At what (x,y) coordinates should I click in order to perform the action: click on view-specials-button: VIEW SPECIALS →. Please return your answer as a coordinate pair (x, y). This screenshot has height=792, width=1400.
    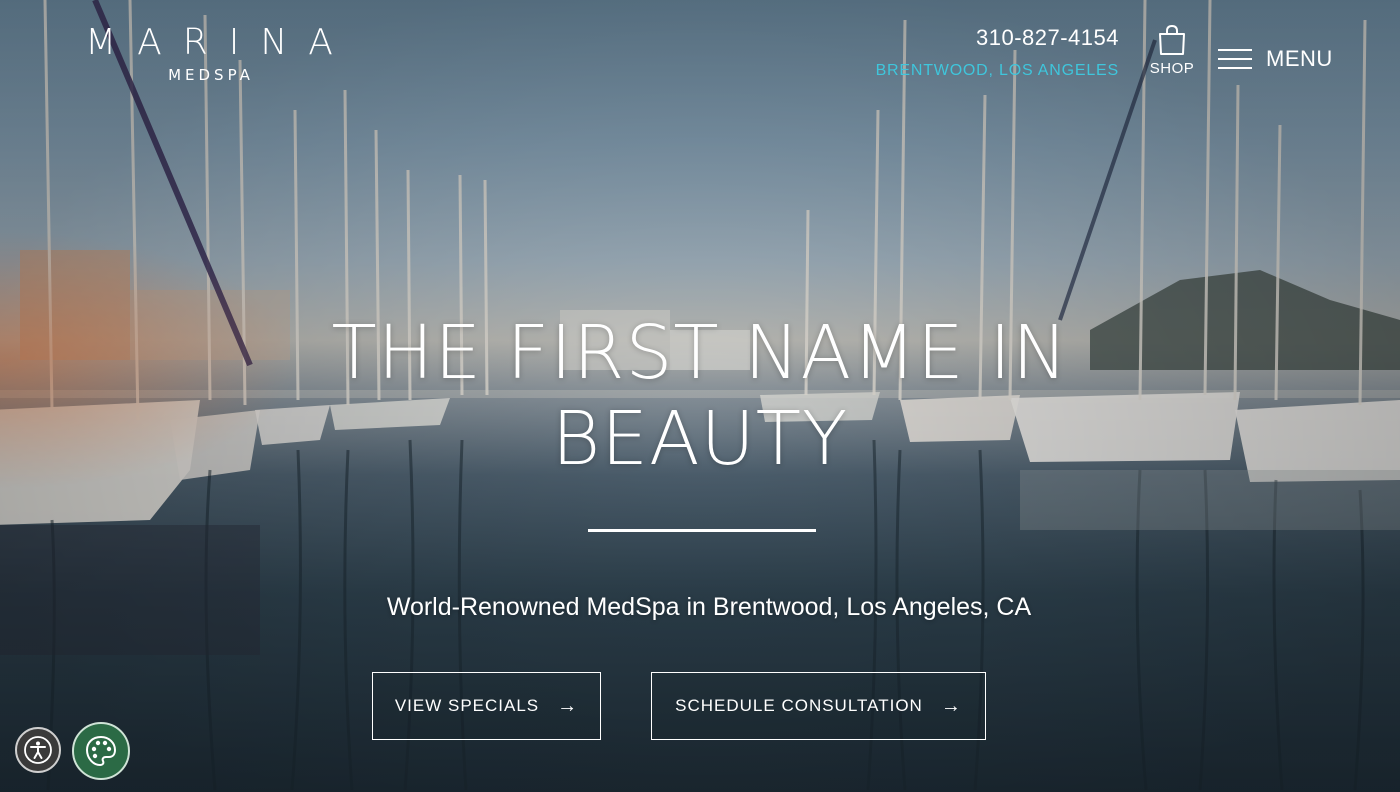
    Looking at the image, I should click on (486, 706).